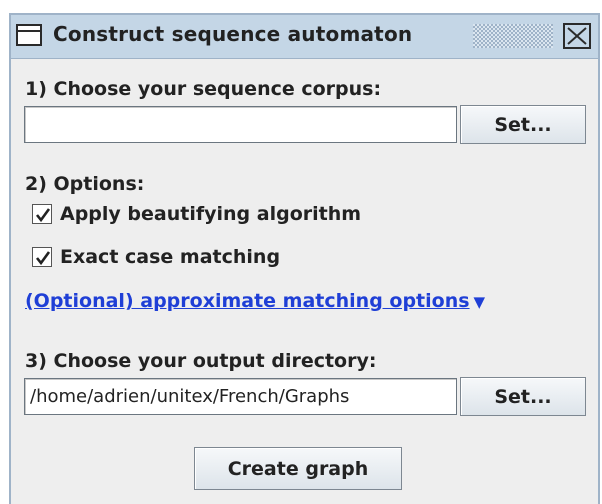 This screenshot has width=602, height=504. What do you see at coordinates (203, 89) in the screenshot?
I see `step1-label: 1) Choose your sequence corpus:` at bounding box center [203, 89].